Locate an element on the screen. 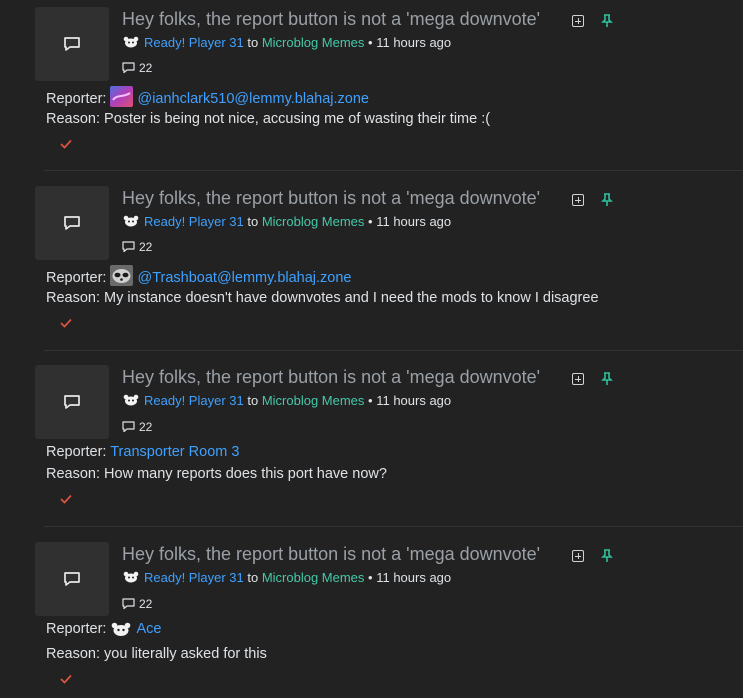 This screenshot has height=698, width=743. reason-line: Reason: you literally asked for this is located at coordinates (156, 654).